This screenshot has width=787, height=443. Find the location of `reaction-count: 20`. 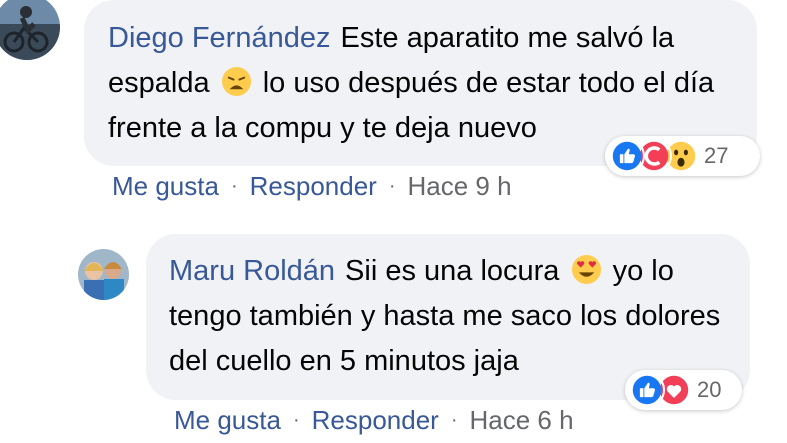

reaction-count: 20 is located at coordinates (709, 389).